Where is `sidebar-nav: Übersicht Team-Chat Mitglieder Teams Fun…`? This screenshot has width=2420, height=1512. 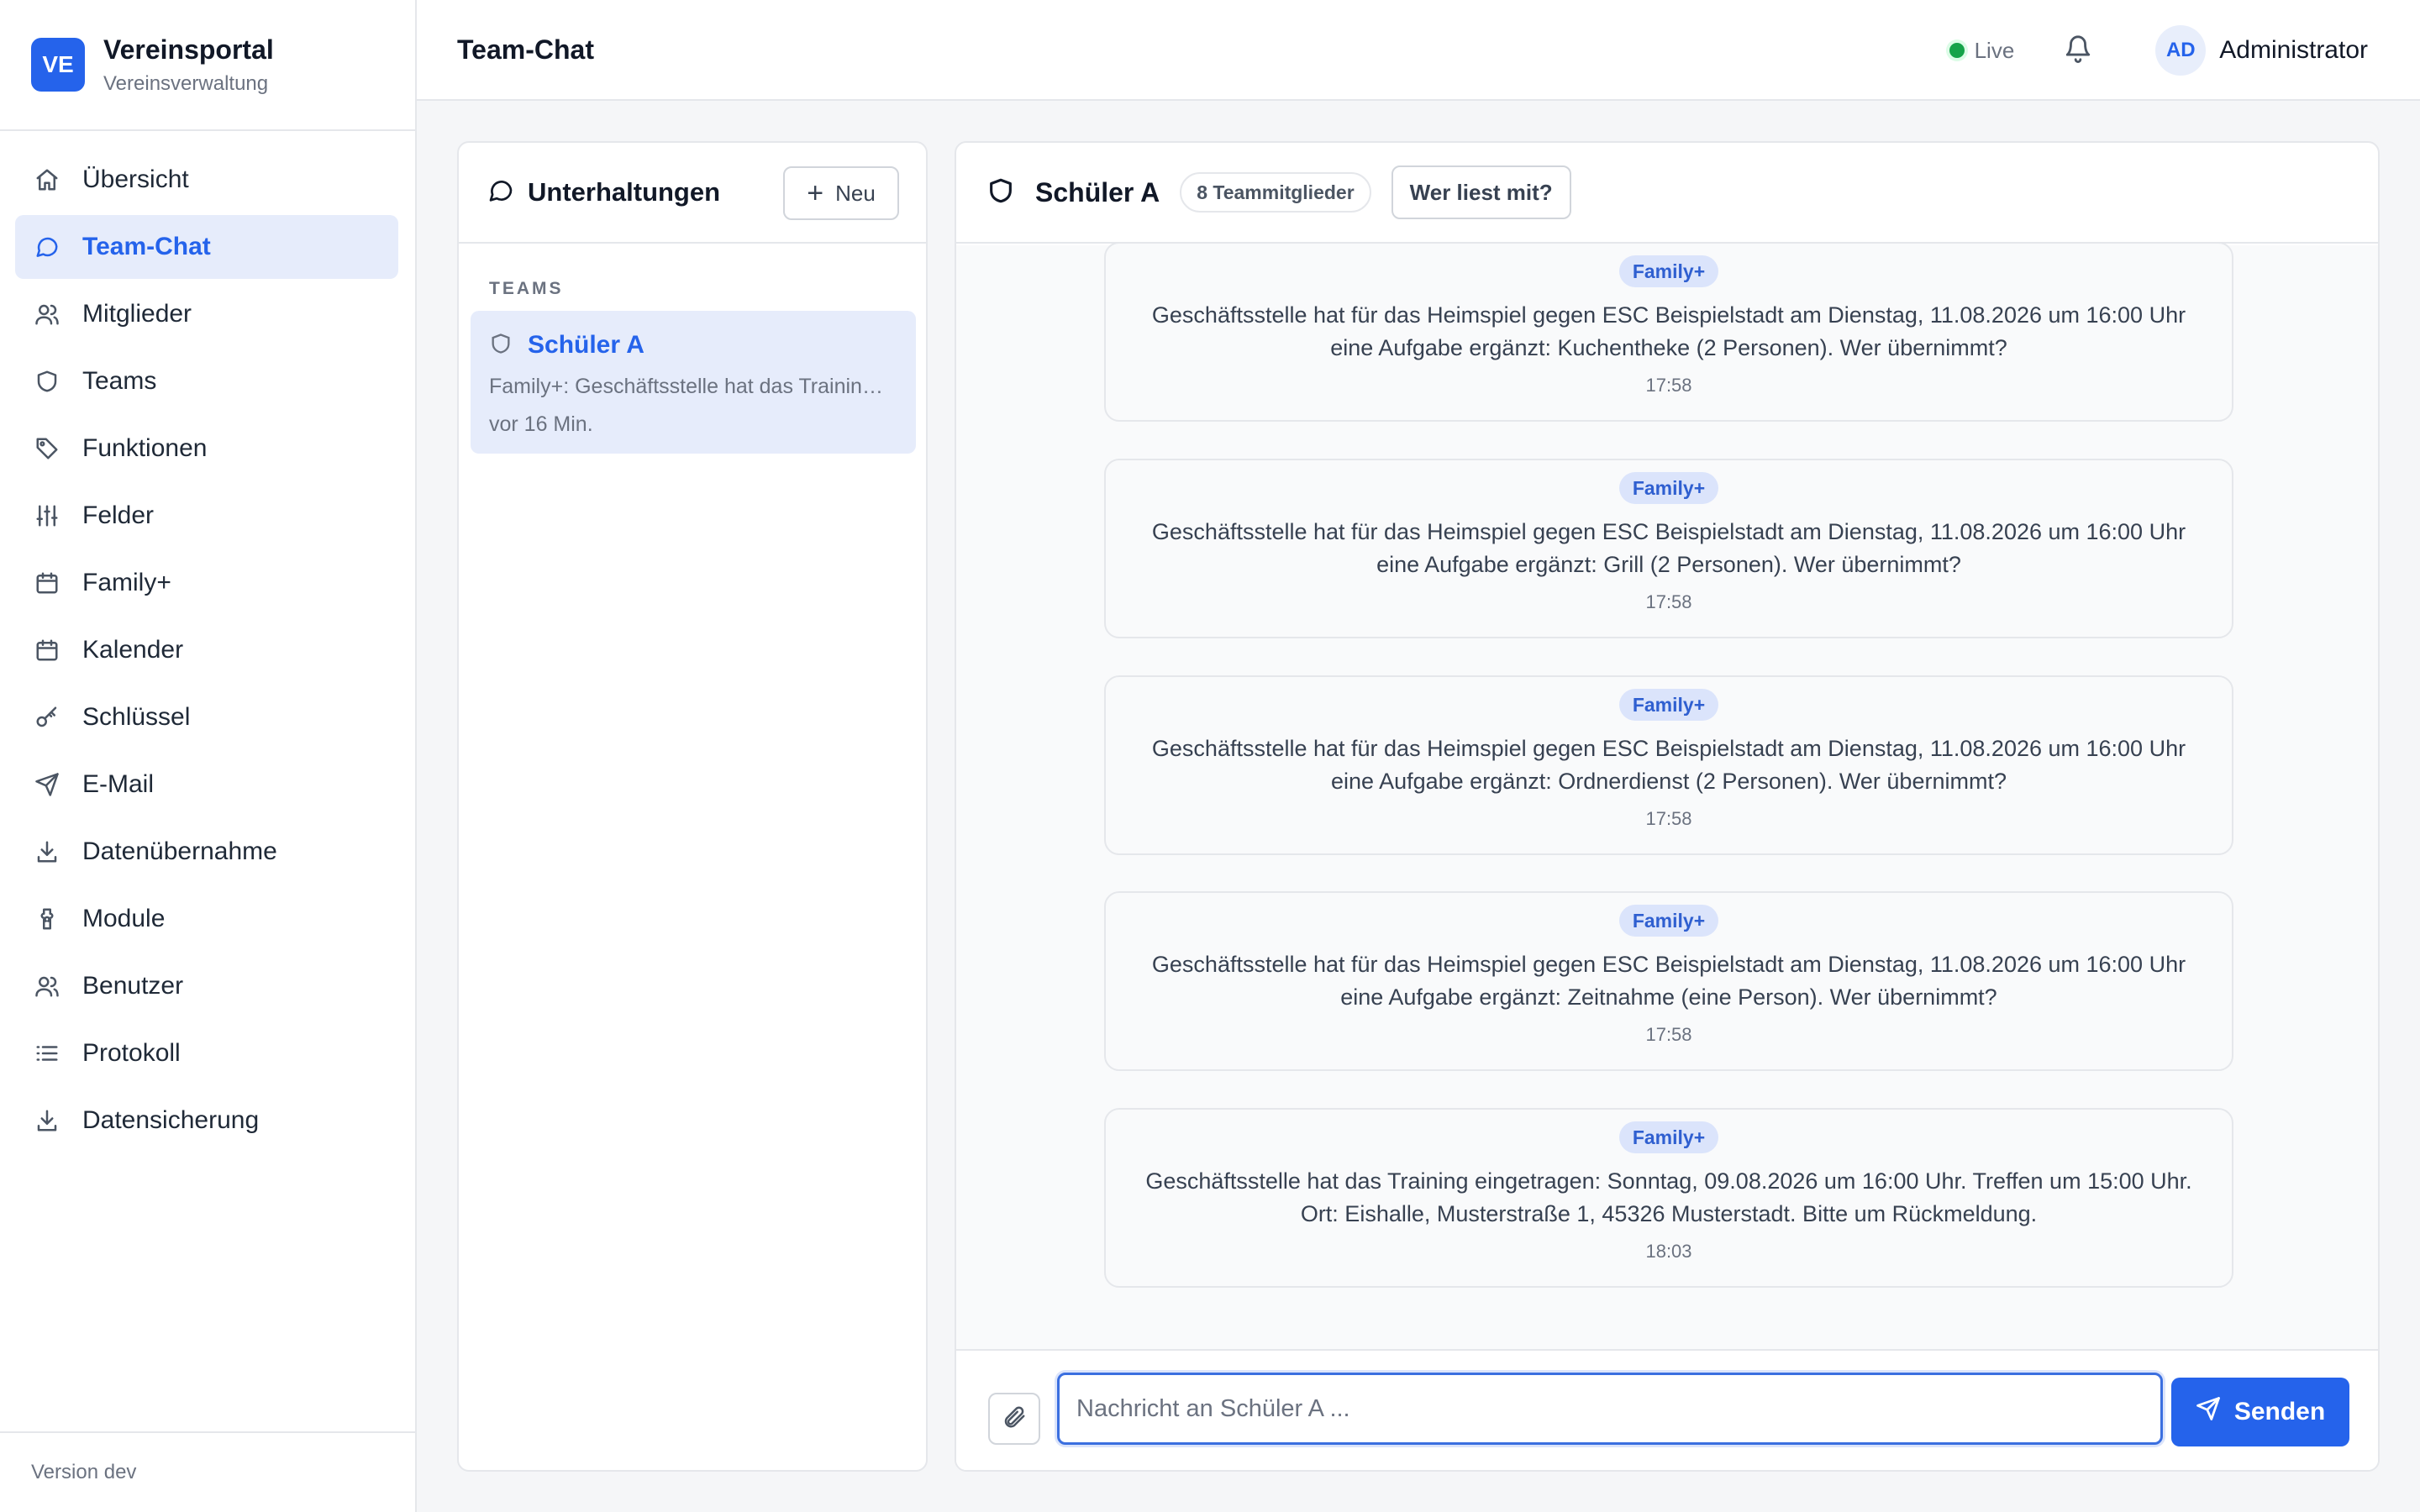 sidebar-nav: Übersicht Team-Chat Mitglieder Teams Fun… is located at coordinates (207, 641).